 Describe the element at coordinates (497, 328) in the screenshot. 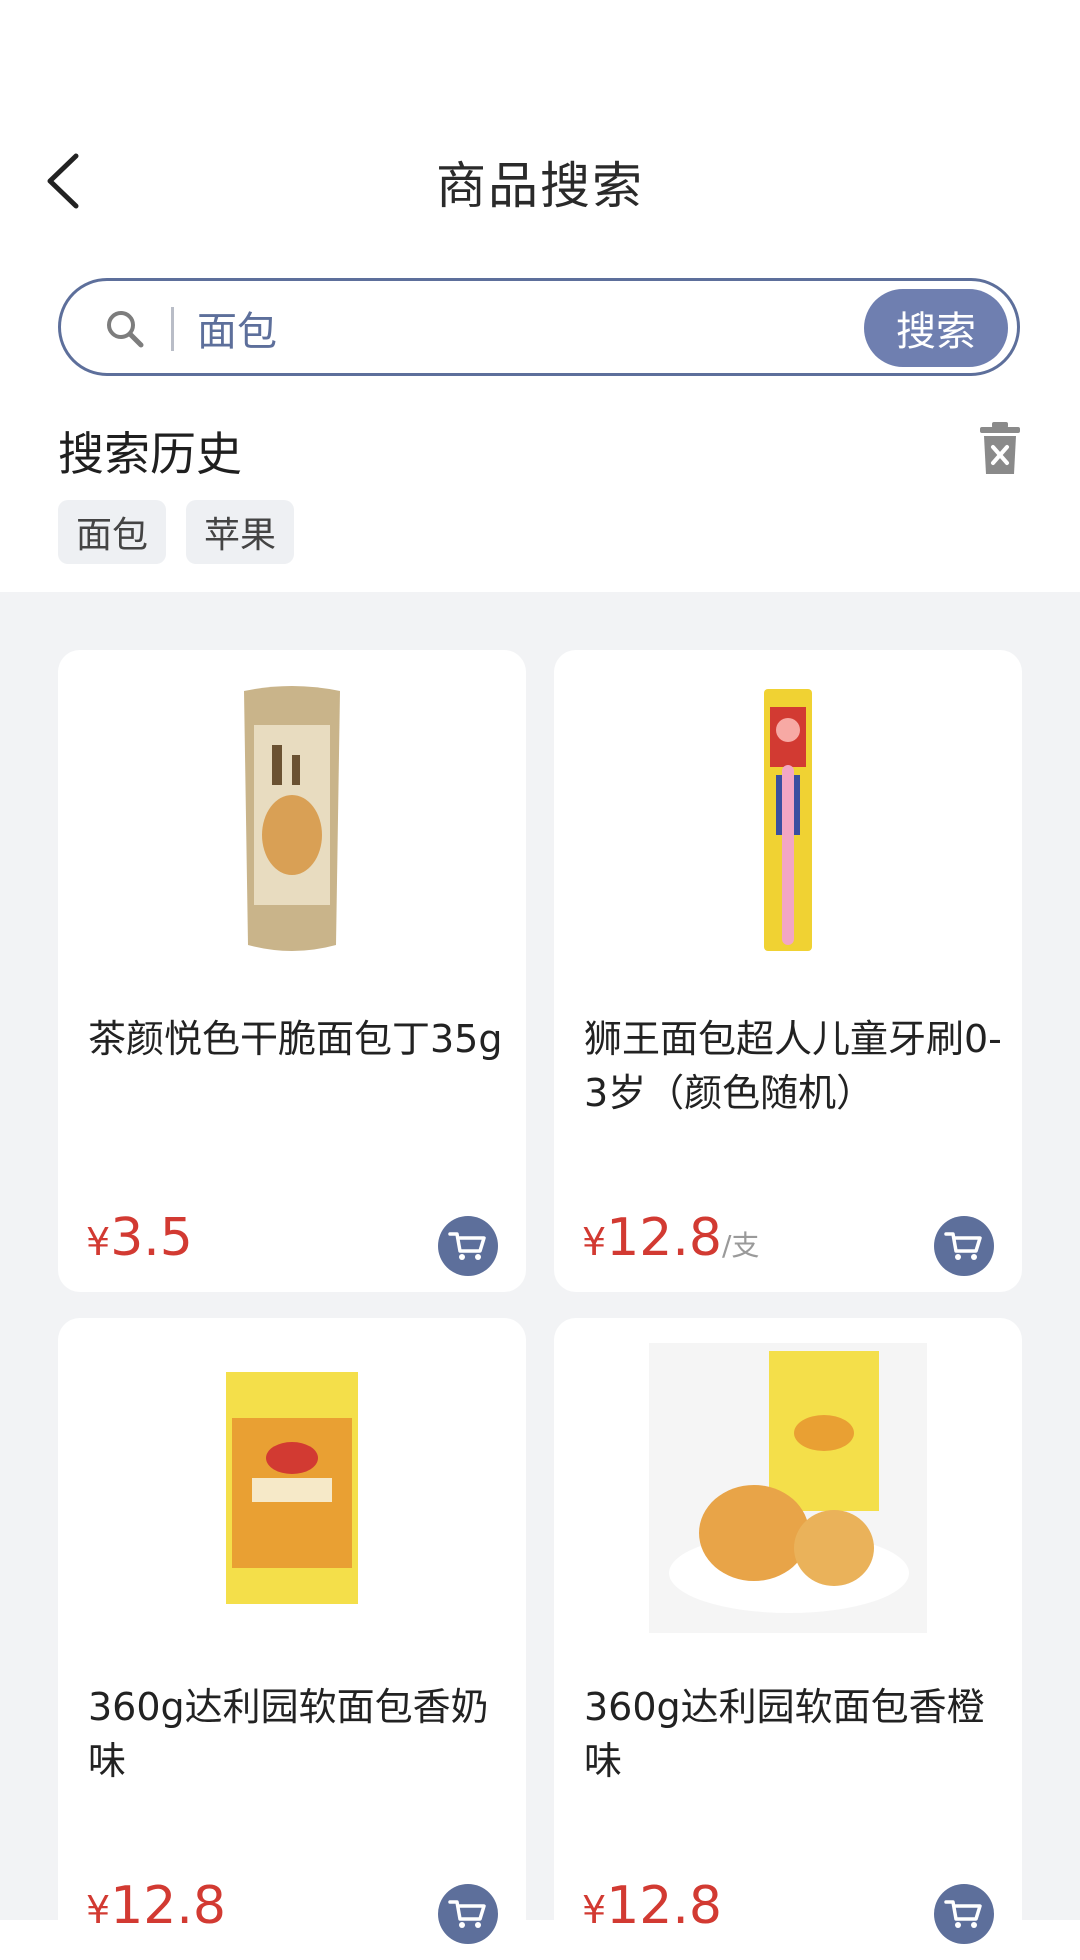

I see `search-input` at that location.